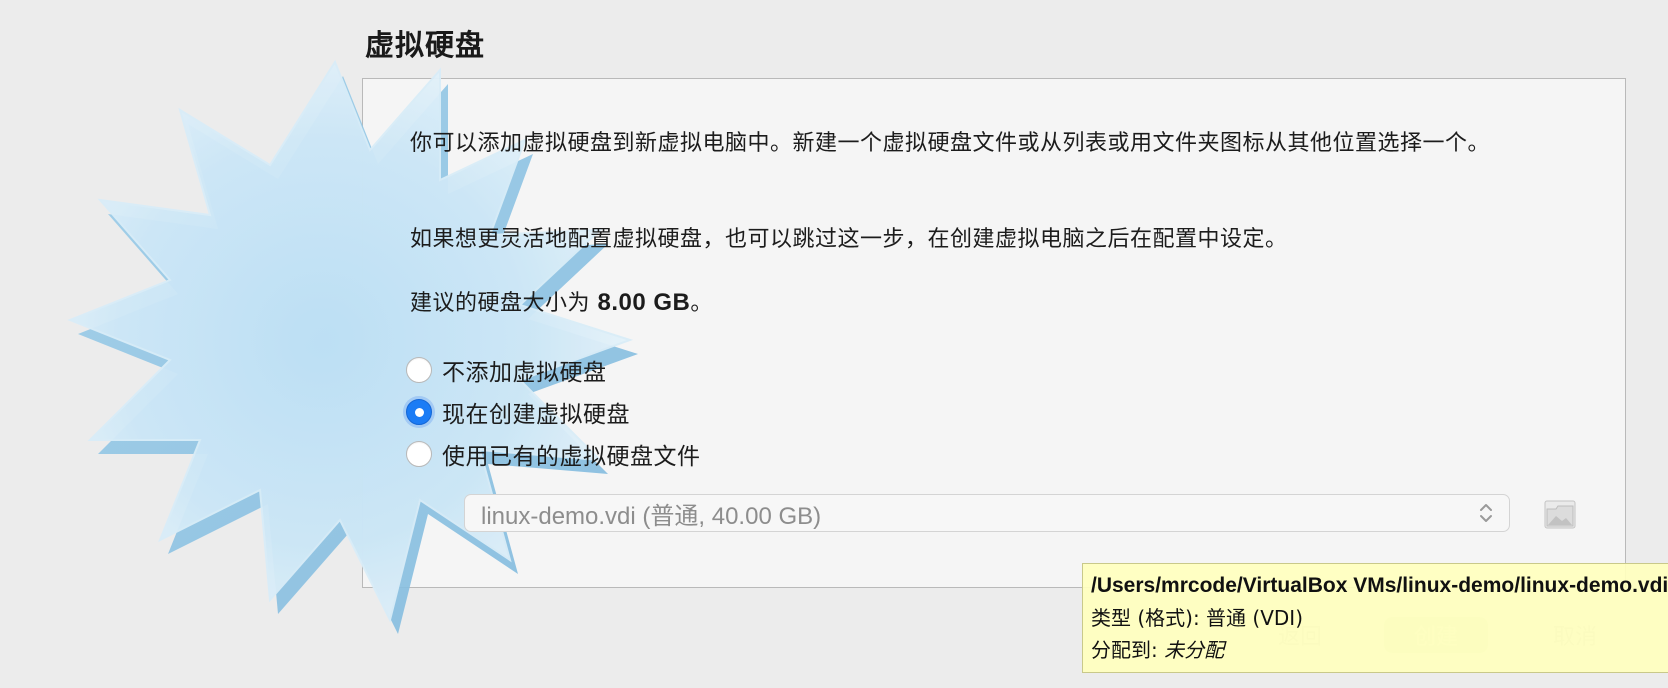  Describe the element at coordinates (524, 373) in the screenshot. I see `option-label: 不添加虚拟硬盘` at that location.